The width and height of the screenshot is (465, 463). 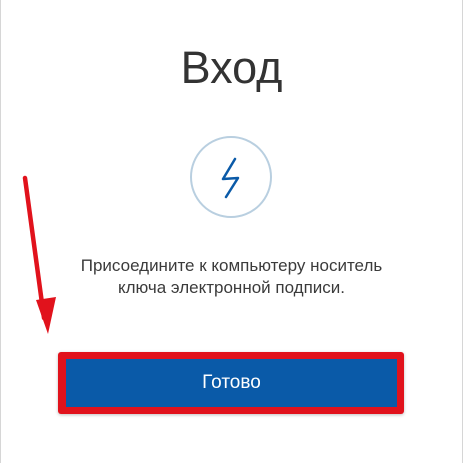 What do you see at coordinates (231, 265) in the screenshot?
I see `instruction-line-1: Присоедините к компьютеру носитель` at bounding box center [231, 265].